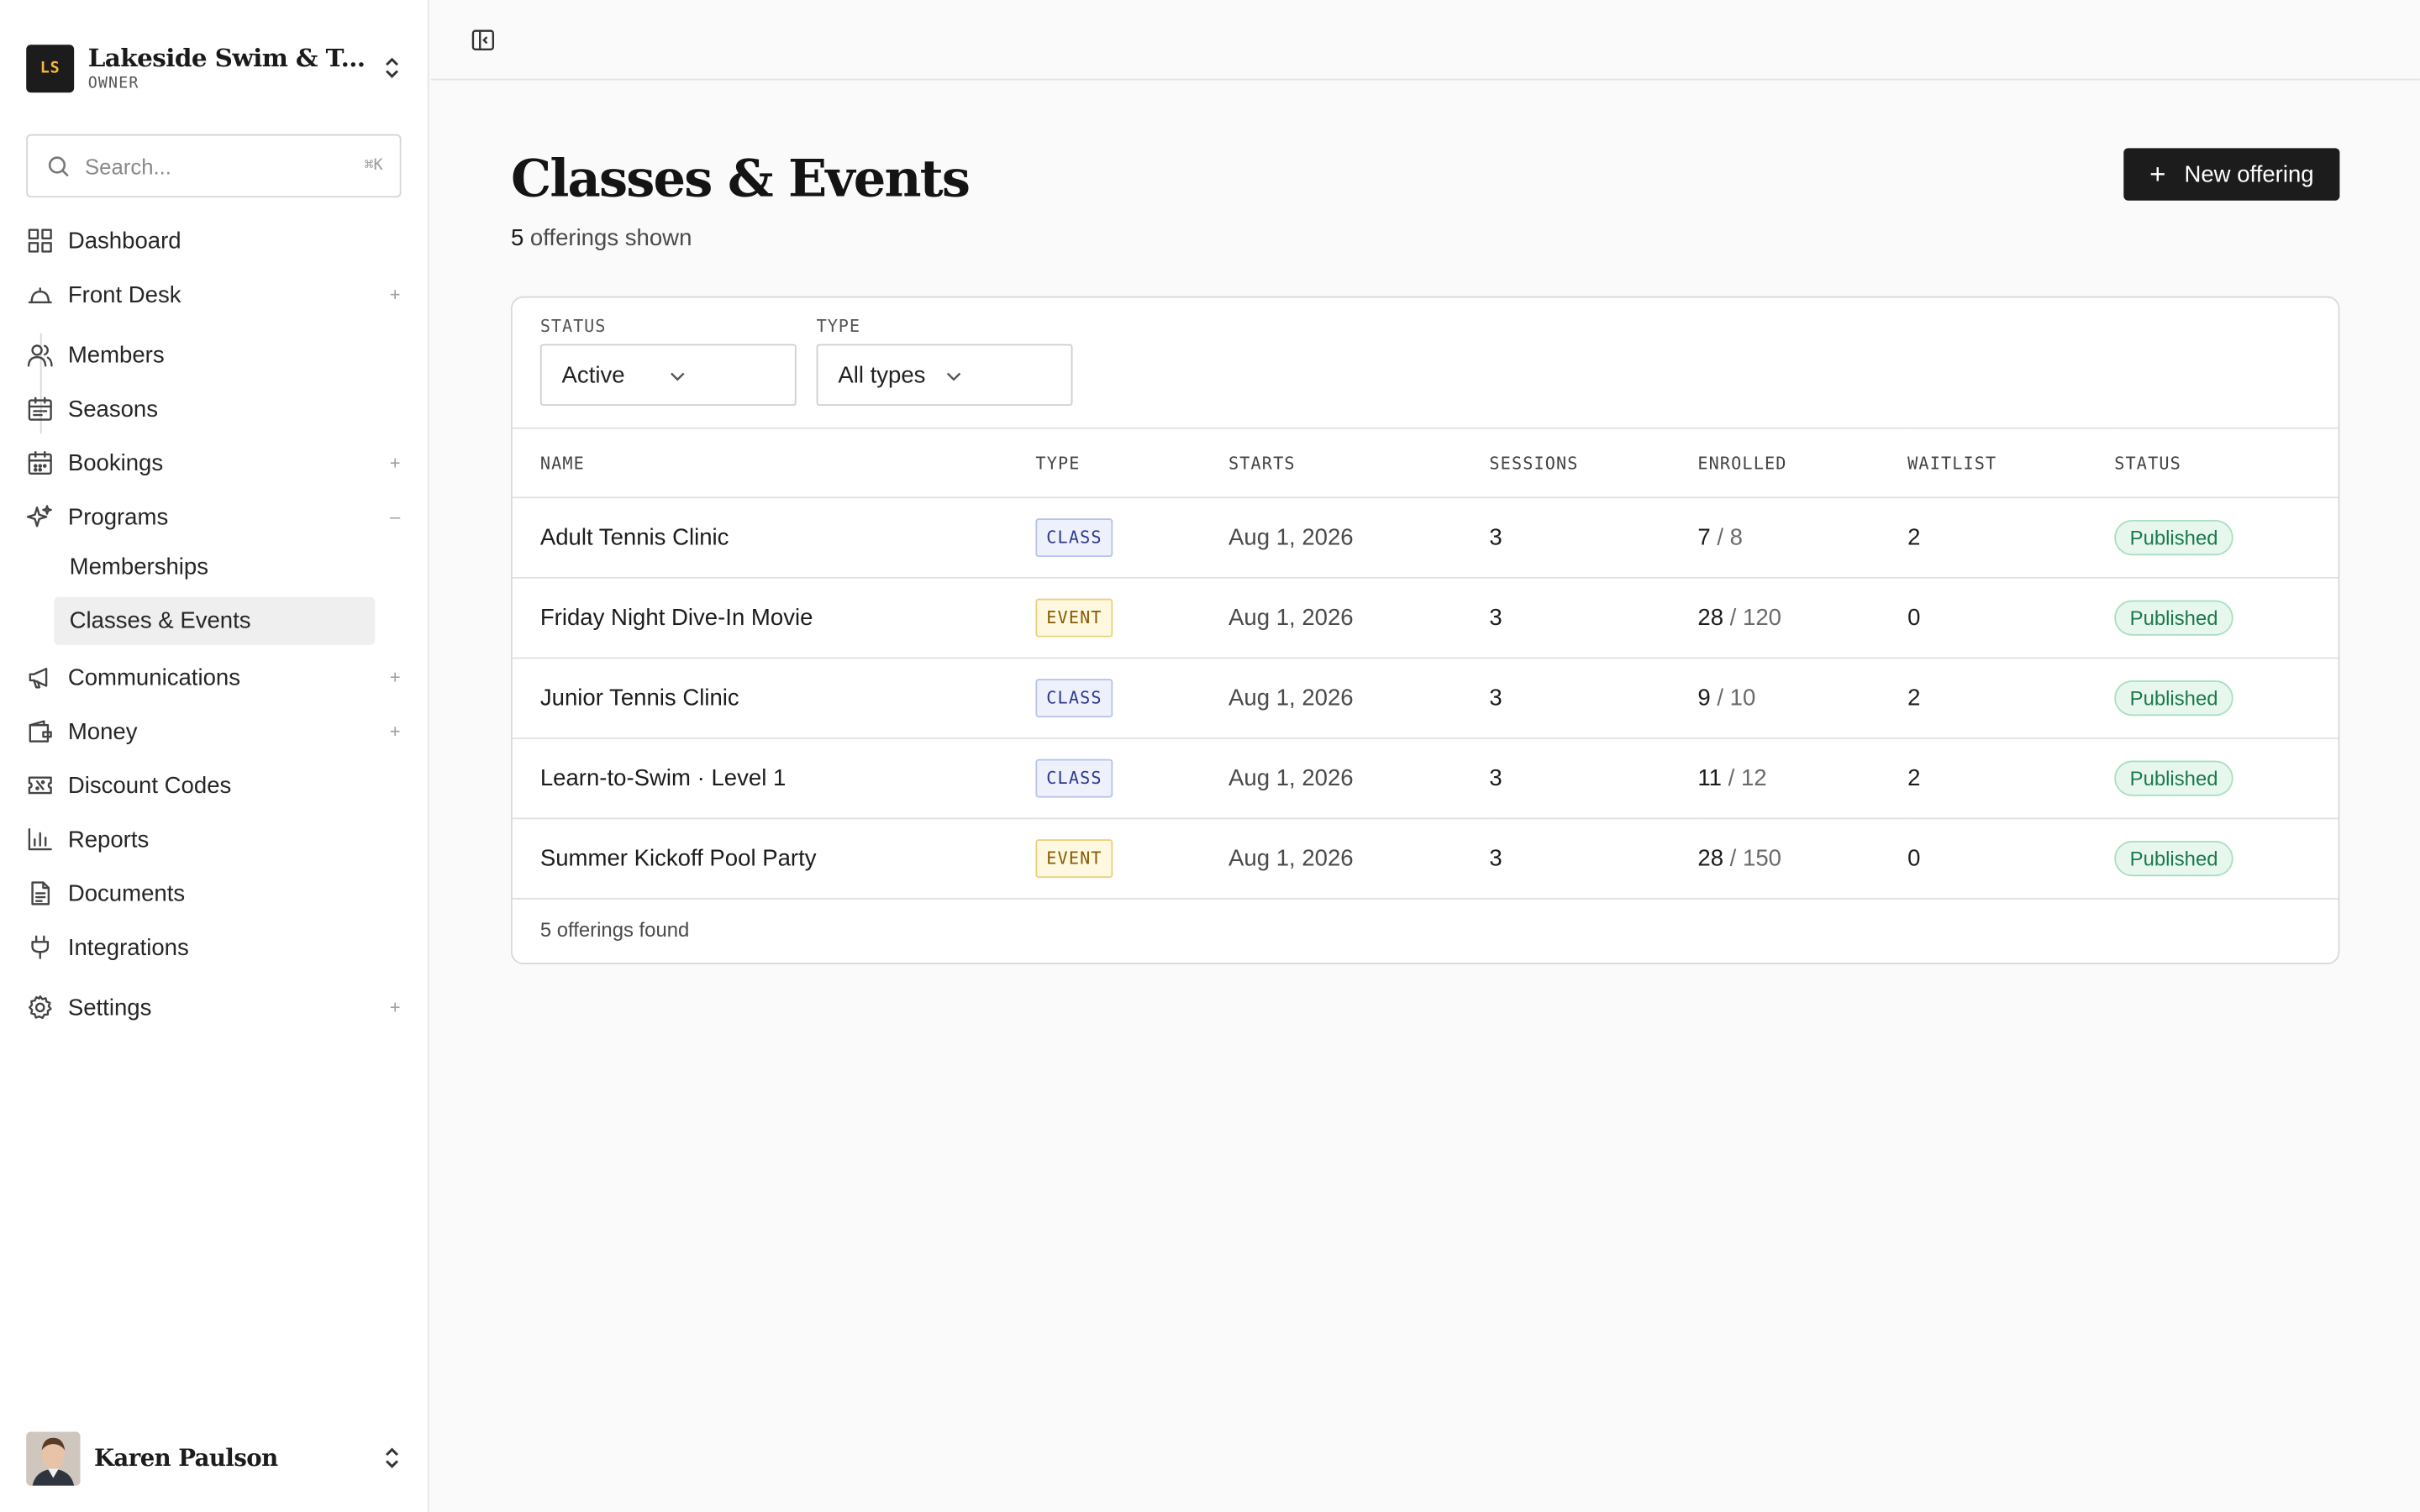 The height and width of the screenshot is (1512, 2420). Describe the element at coordinates (2157, 174) in the screenshot. I see `plus-icon: +` at that location.